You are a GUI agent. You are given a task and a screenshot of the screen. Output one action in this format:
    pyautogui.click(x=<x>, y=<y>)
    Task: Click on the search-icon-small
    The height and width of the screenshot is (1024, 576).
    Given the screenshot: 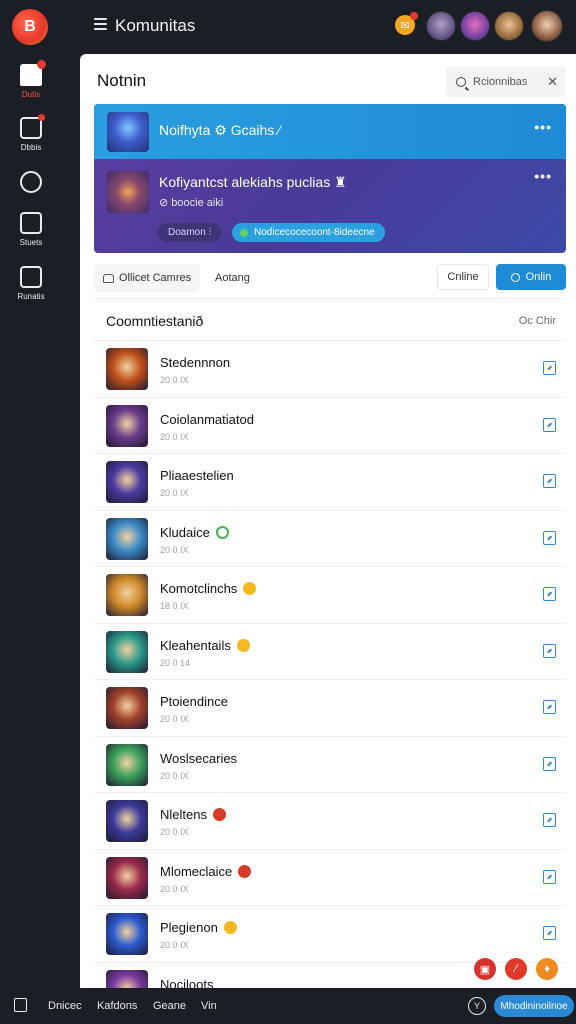 What is the action you would take?
    pyautogui.click(x=515, y=277)
    